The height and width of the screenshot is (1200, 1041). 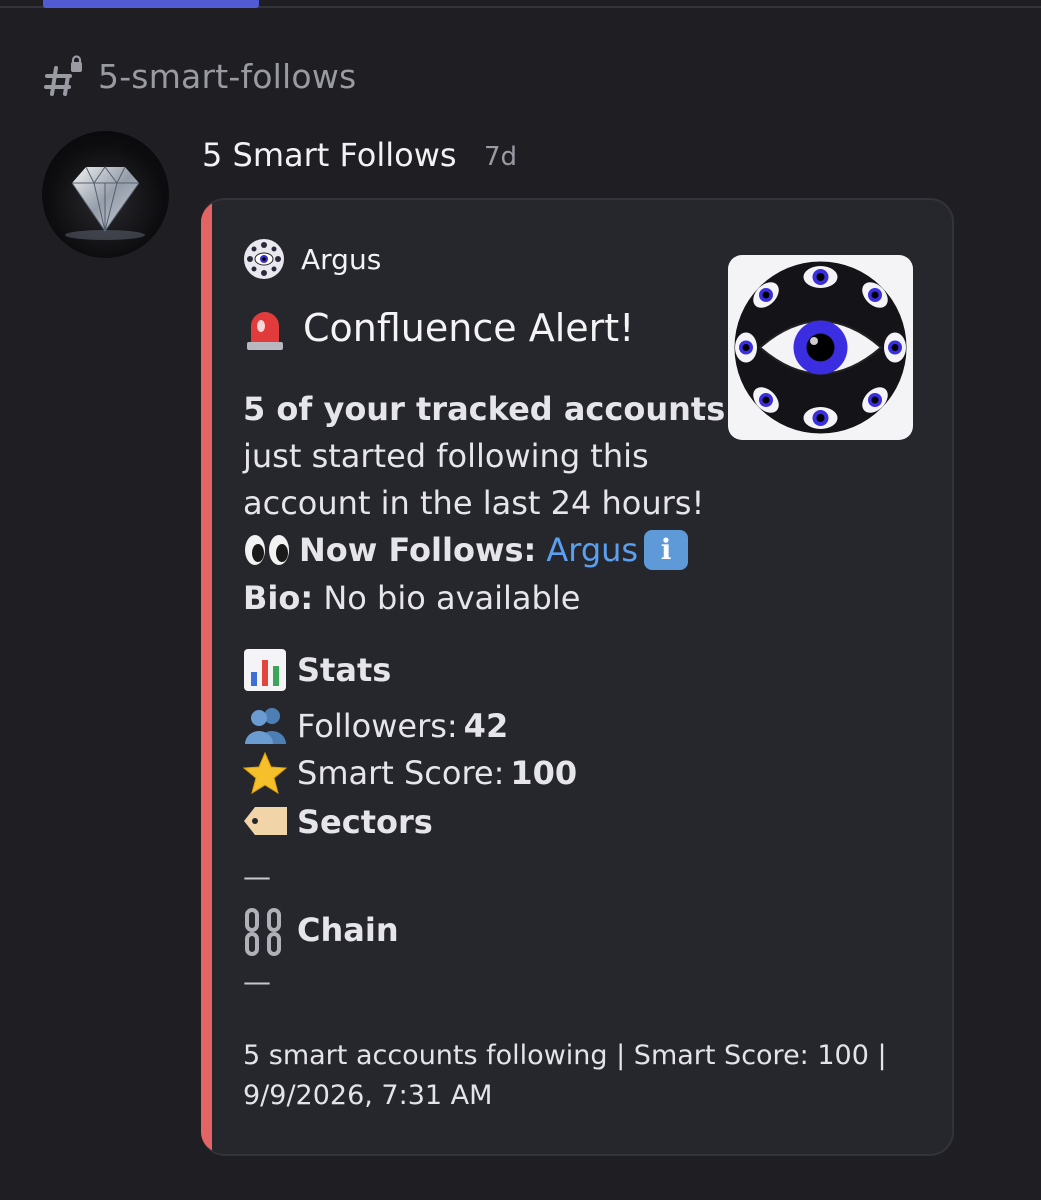 I want to click on now-follows-row: Now Follows: Argus i, so click(x=466, y=550).